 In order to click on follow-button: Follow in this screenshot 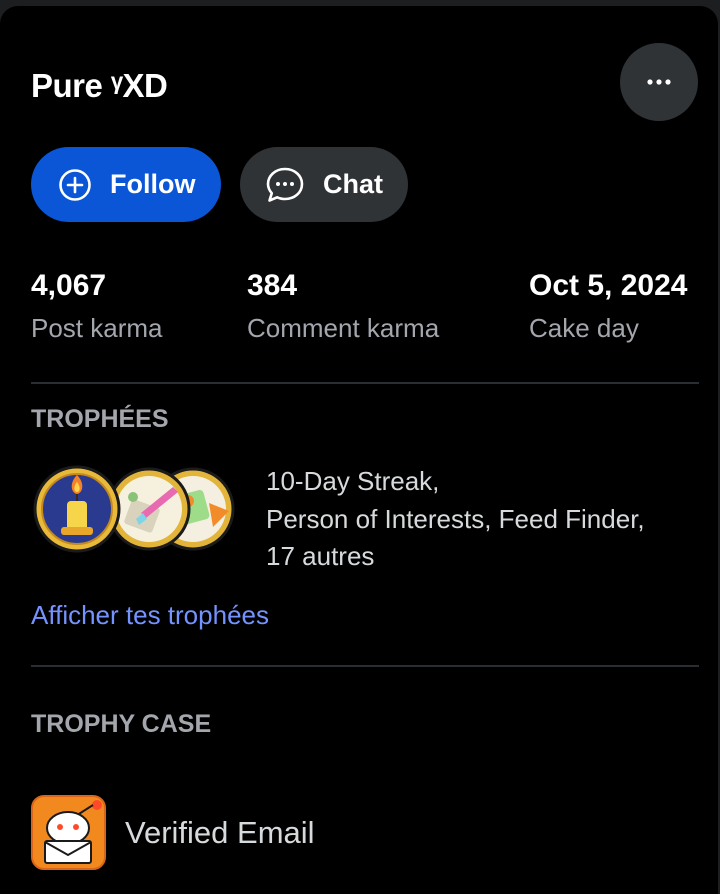, I will do `click(126, 184)`.